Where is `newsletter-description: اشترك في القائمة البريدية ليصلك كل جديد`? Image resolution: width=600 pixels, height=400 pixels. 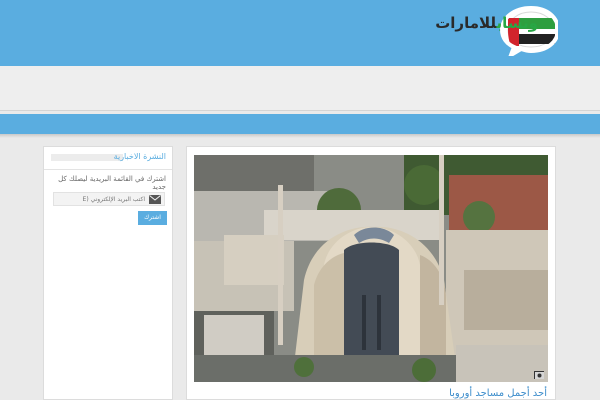
newsletter-description: اشترك في القائمة البريدية ليصلك كل جديد is located at coordinates (112, 183).